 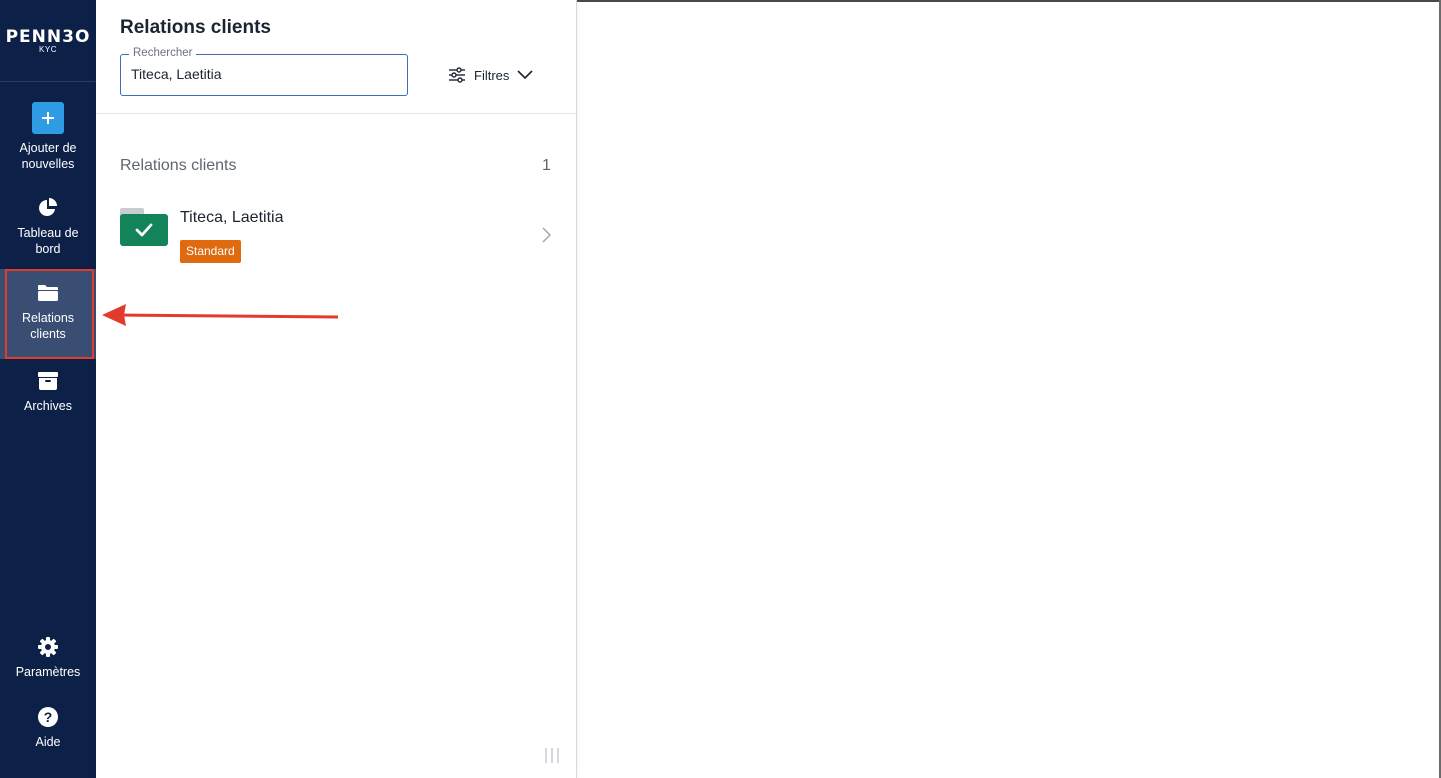 What do you see at coordinates (210, 251) in the screenshot?
I see `status-badge: Standard` at bounding box center [210, 251].